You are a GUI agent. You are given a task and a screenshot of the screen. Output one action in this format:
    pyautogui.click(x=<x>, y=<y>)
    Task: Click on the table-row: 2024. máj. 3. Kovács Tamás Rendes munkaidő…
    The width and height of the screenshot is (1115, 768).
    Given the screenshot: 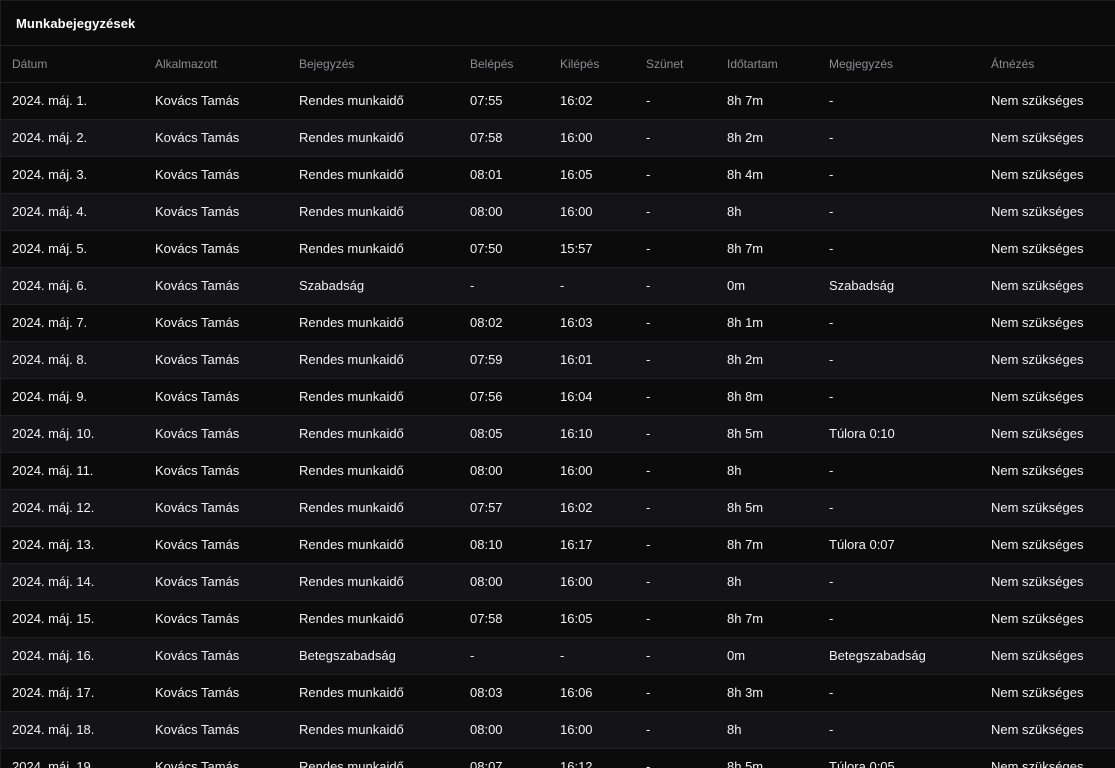 What is the action you would take?
    pyautogui.click(x=558, y=175)
    